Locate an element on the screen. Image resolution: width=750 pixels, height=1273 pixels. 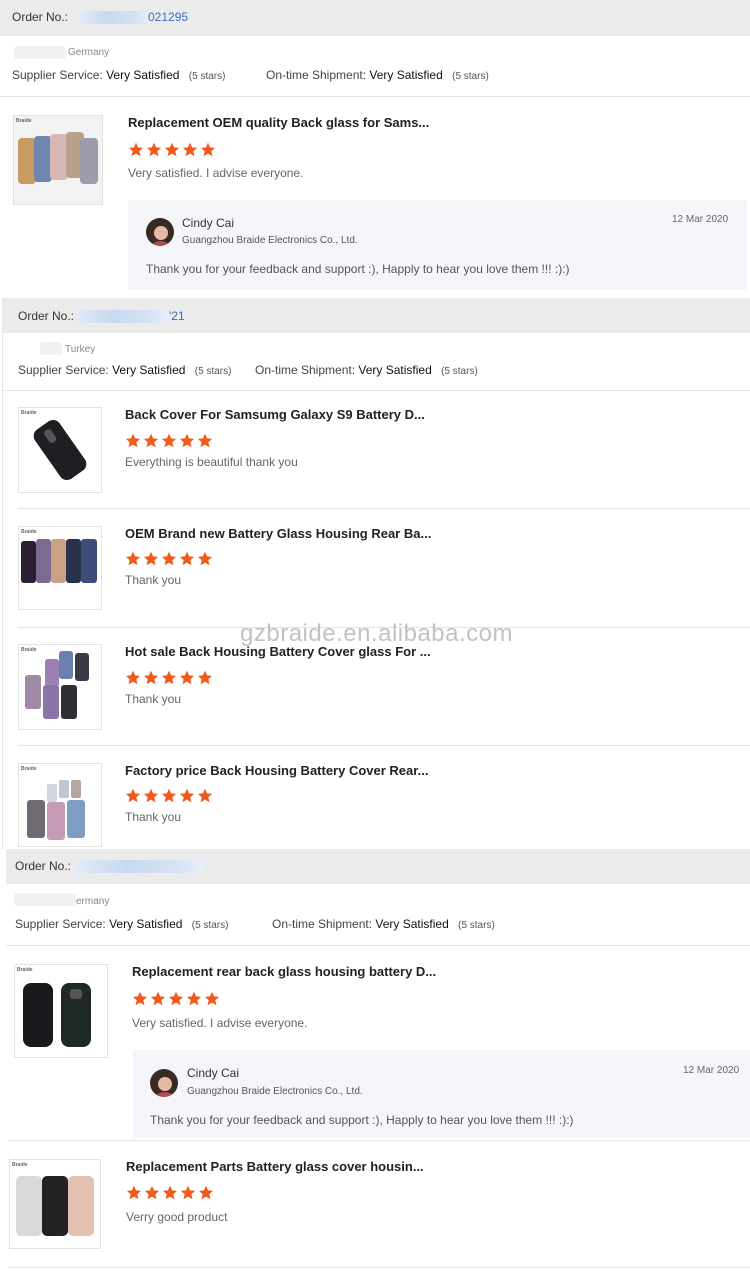
watermark-text: gzbraide.en.alibaba.com is located at coordinates (377, 633).